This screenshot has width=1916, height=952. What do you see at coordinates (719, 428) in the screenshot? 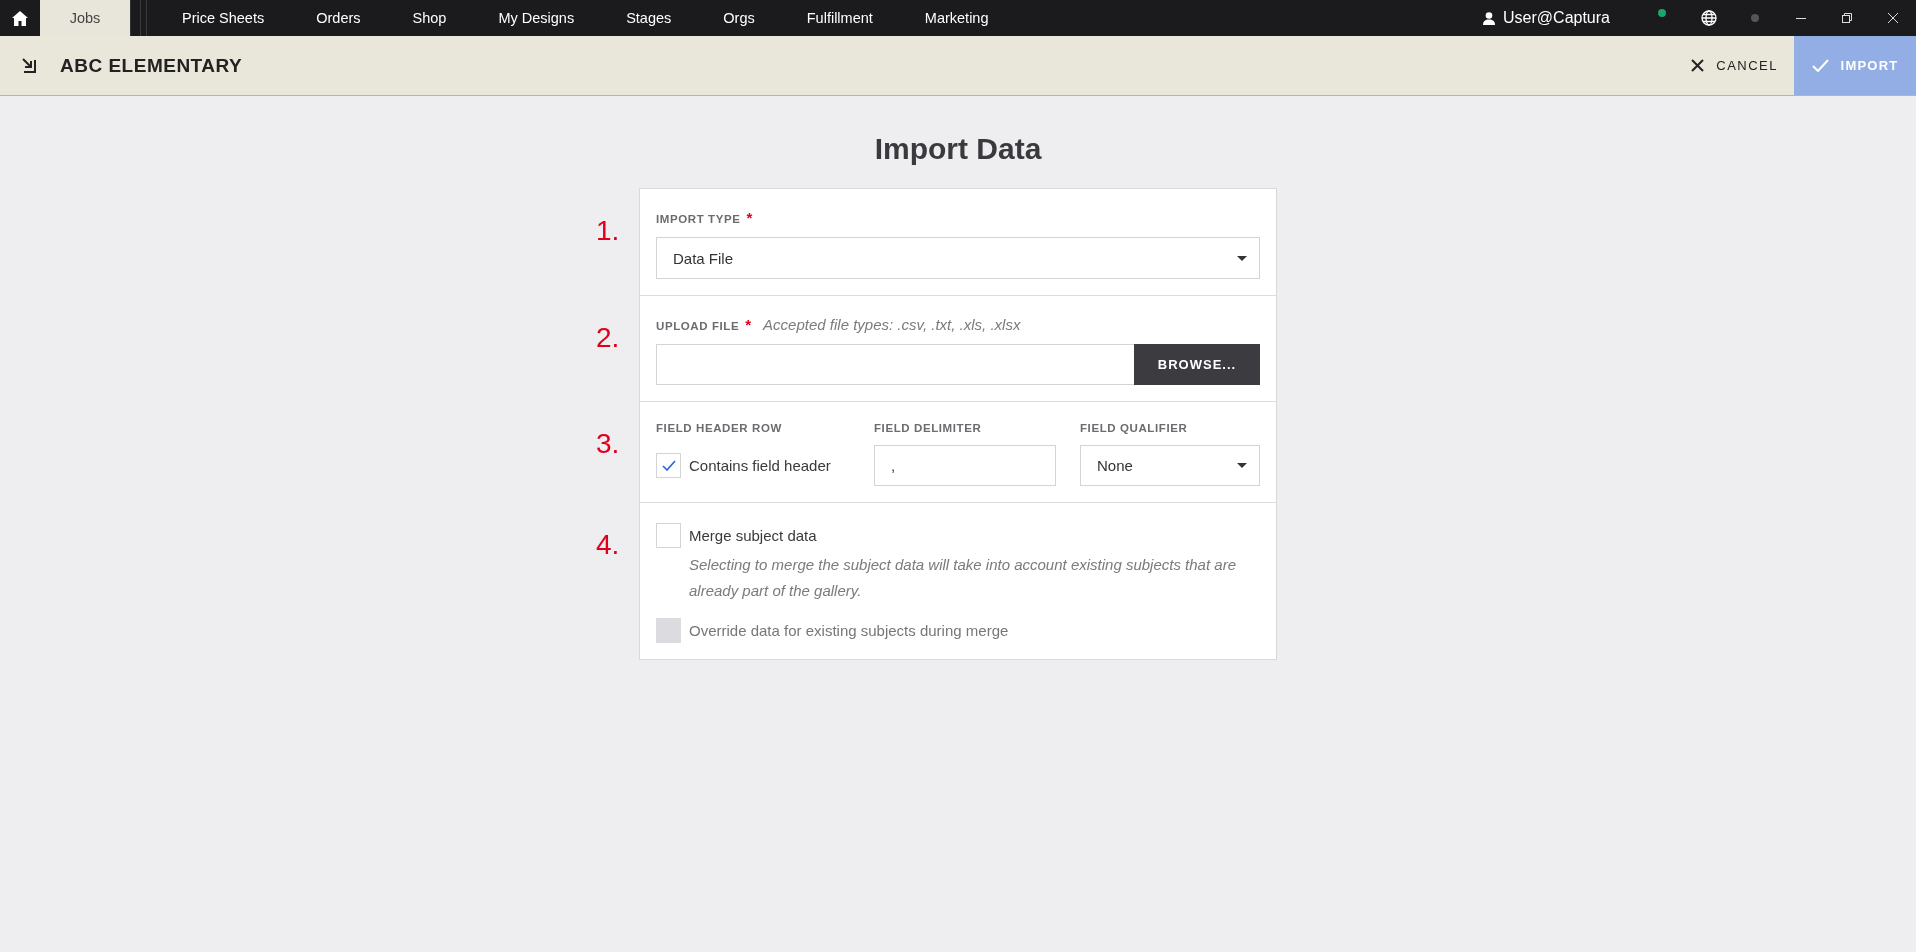
I see `field-label: FIELD HEADER ROW` at bounding box center [719, 428].